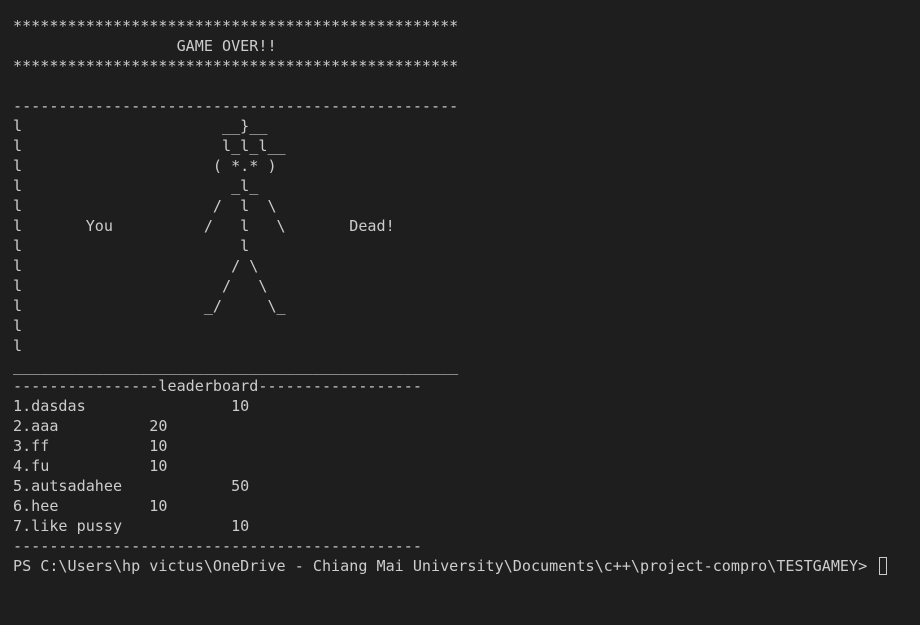 This screenshot has width=920, height=625. Describe the element at coordinates (145, 46) in the screenshot. I see `game-over-text: GAME OVER!!` at that location.